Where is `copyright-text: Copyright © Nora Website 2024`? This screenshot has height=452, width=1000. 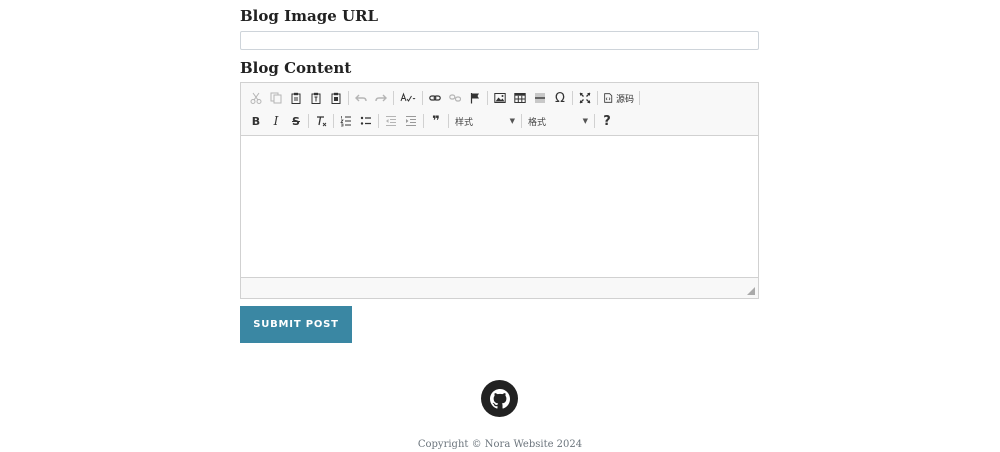
copyright-text: Copyright © Nora Website 2024 is located at coordinates (500, 444).